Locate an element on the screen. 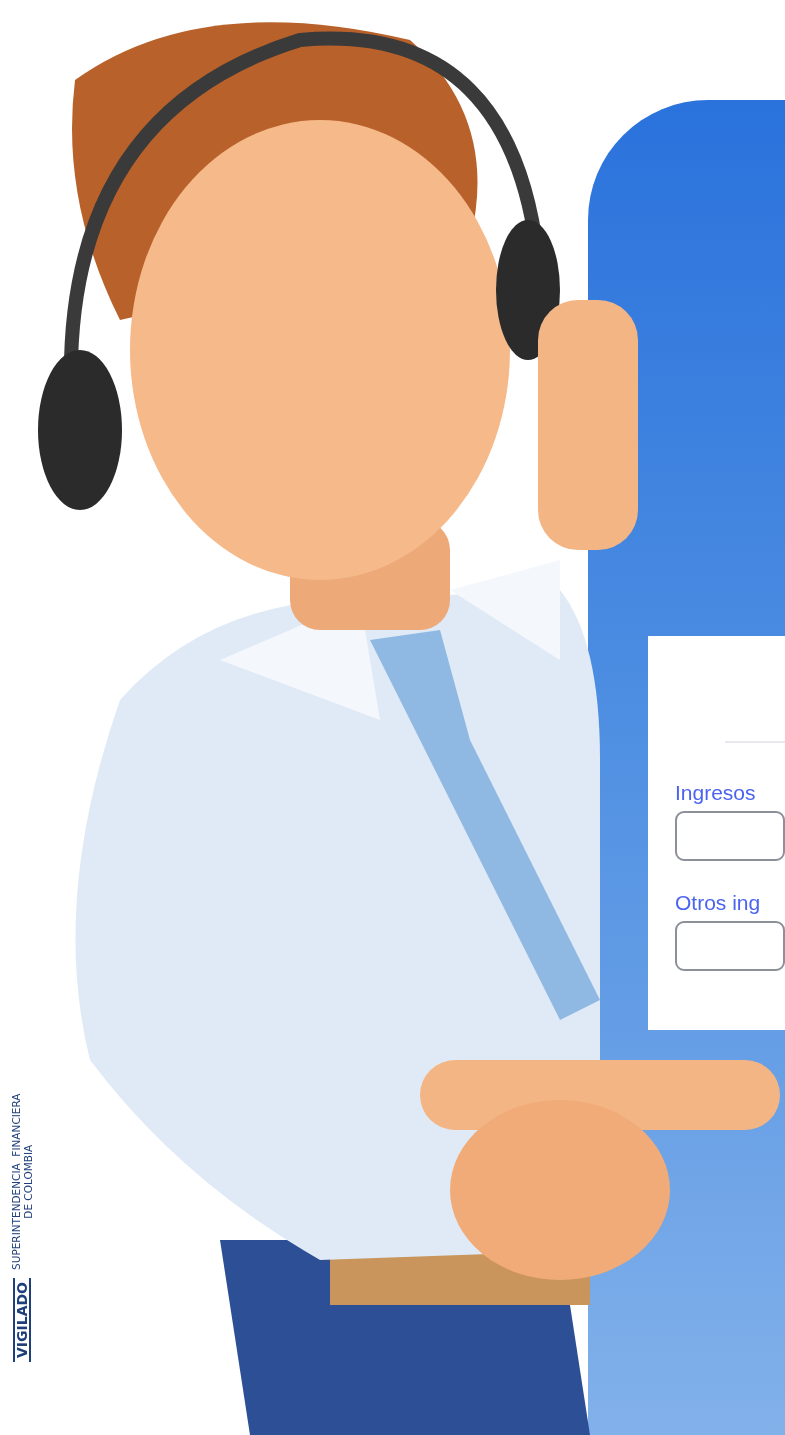 The height and width of the screenshot is (1435, 785). field-label: Ingresos is located at coordinates (716, 793).